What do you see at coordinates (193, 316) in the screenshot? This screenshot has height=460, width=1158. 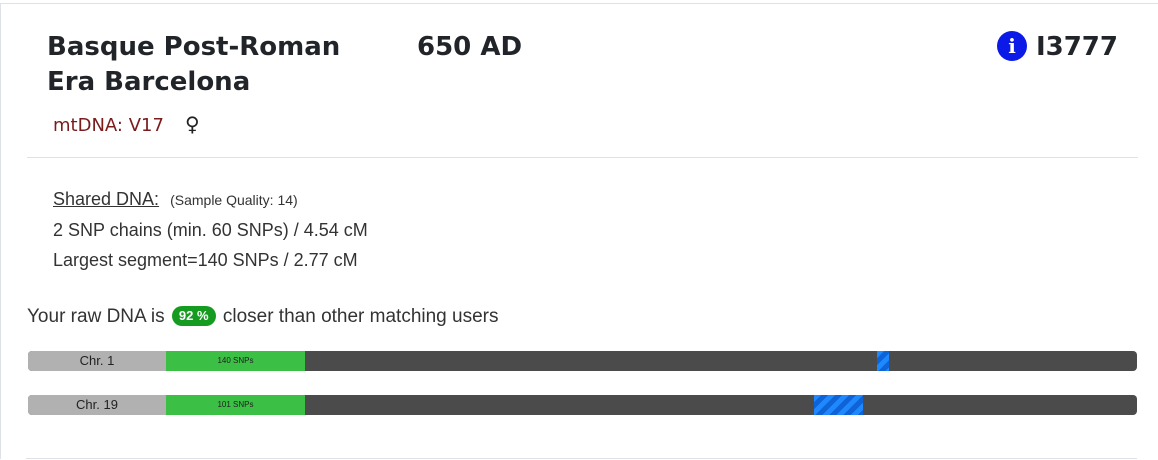 I see `closeness-badge: 92 %` at bounding box center [193, 316].